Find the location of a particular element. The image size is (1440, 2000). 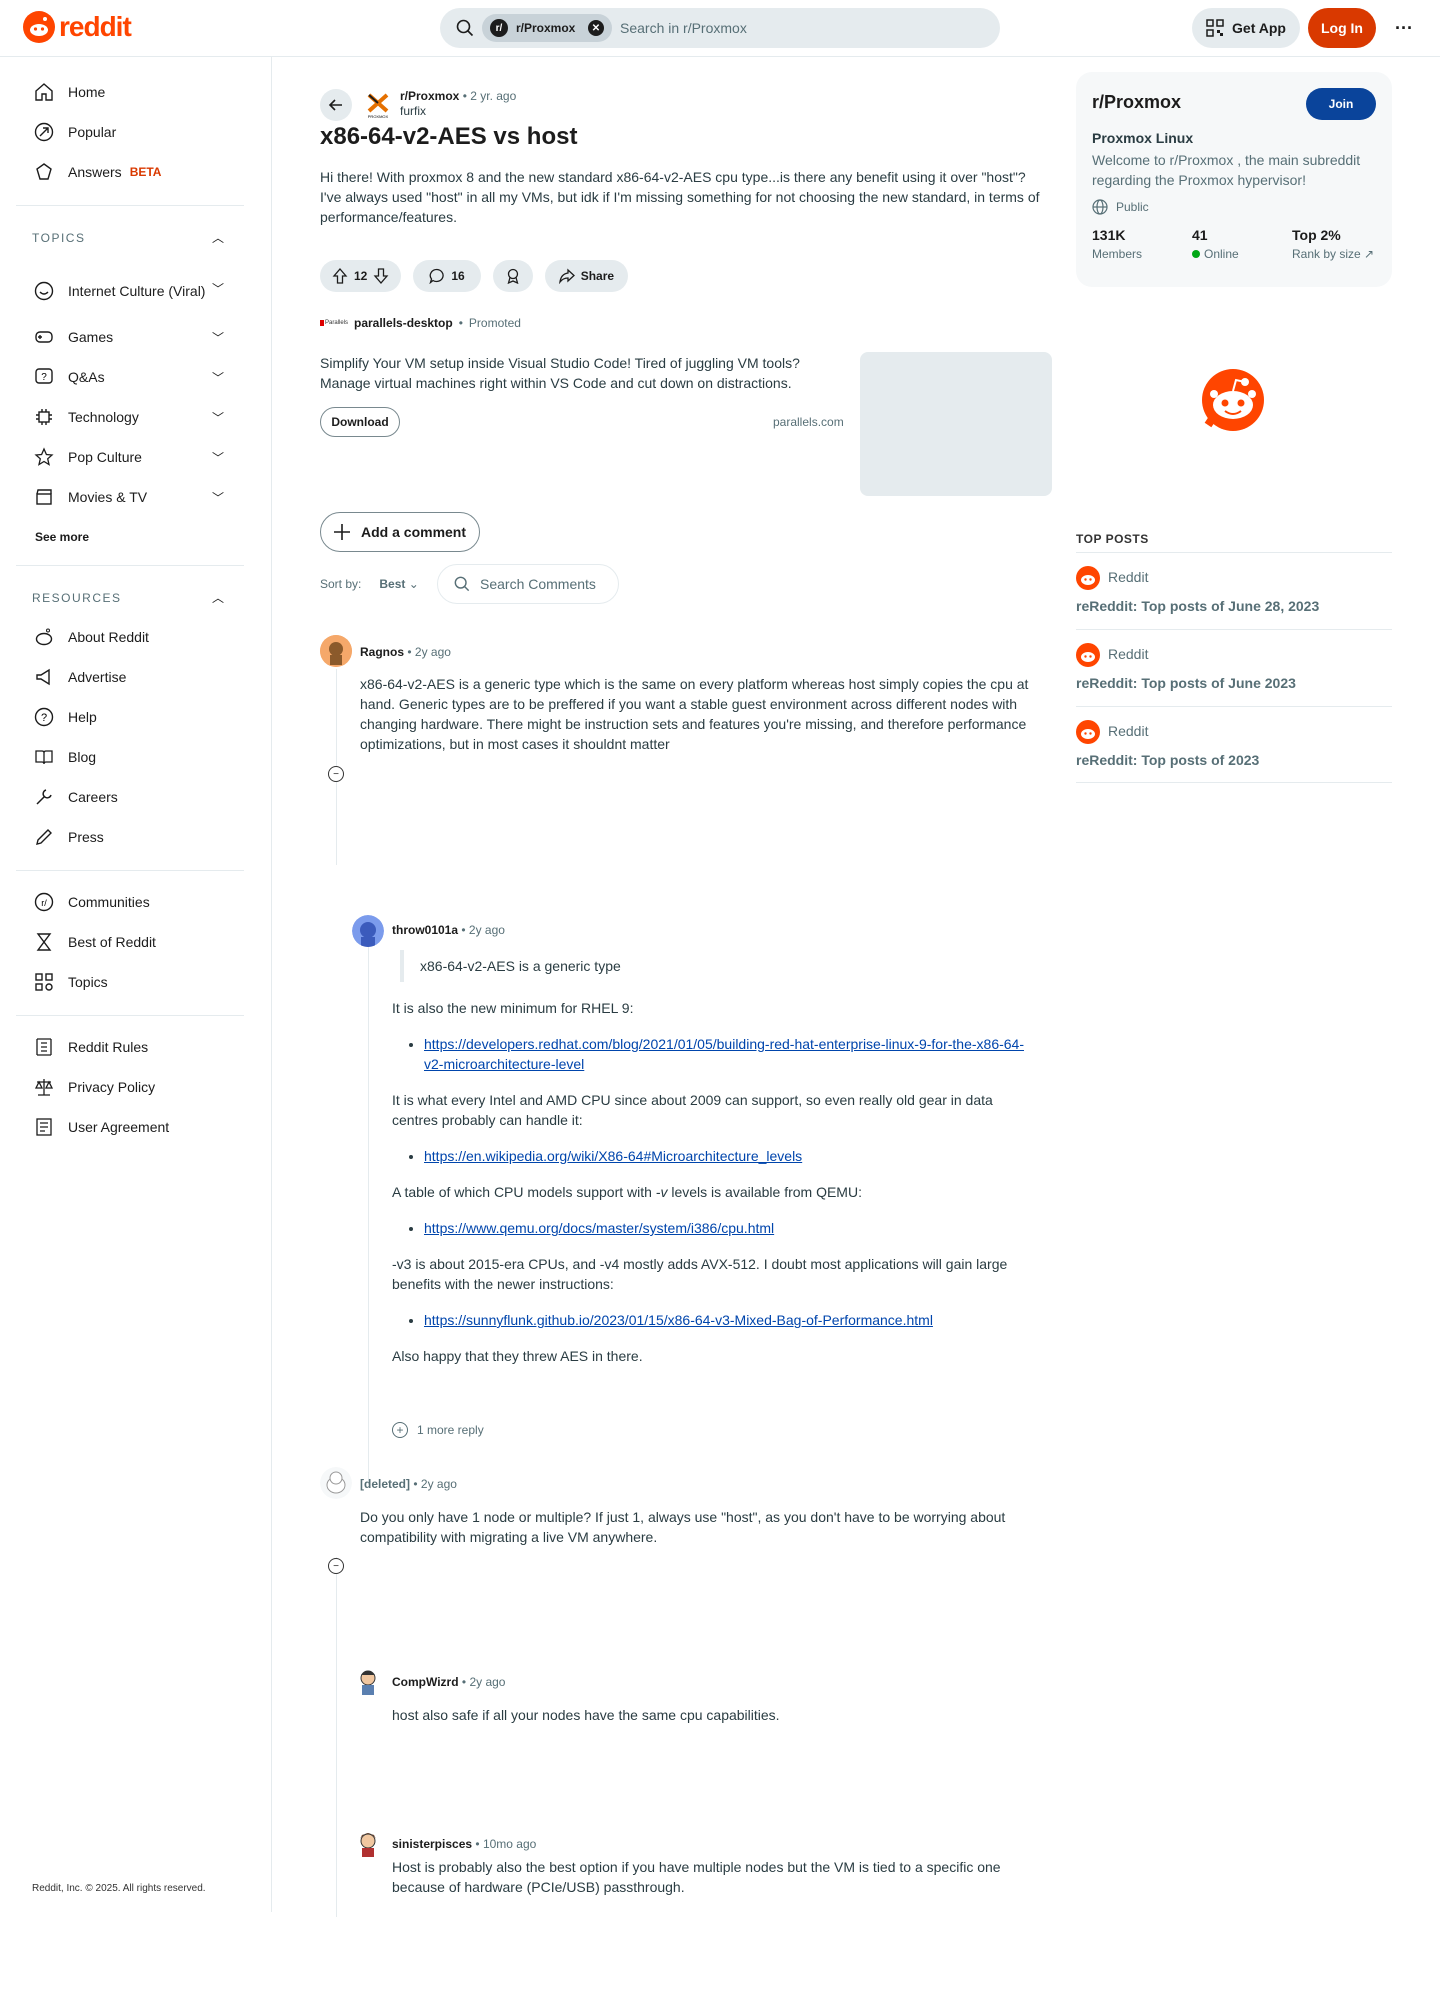

comment-author: throw0101a is located at coordinates (425, 930).